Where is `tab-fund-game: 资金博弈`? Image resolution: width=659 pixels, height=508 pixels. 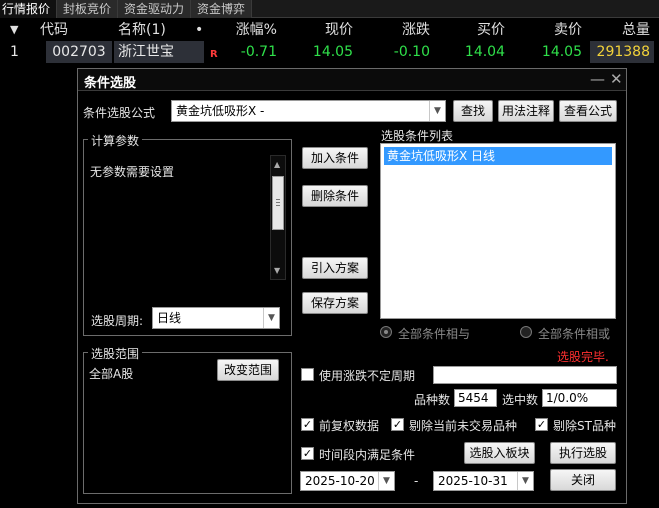
tab-fund-game: 资金博弈 is located at coordinates (222, 9).